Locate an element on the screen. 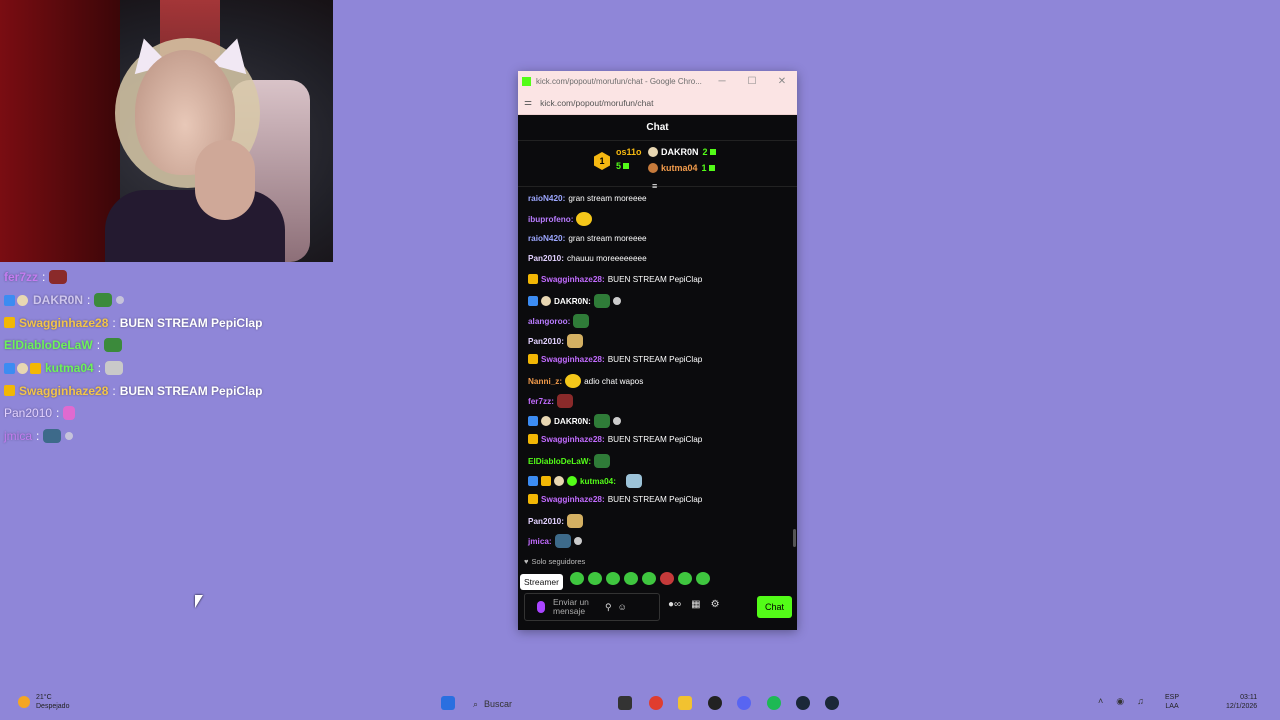 This screenshot has height=720, width=1280. message-username: fer7zz: is located at coordinates (541, 401).